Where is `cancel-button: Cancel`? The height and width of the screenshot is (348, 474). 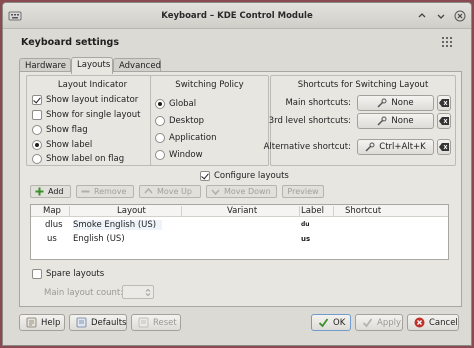 cancel-button: Cancel is located at coordinates (433, 322).